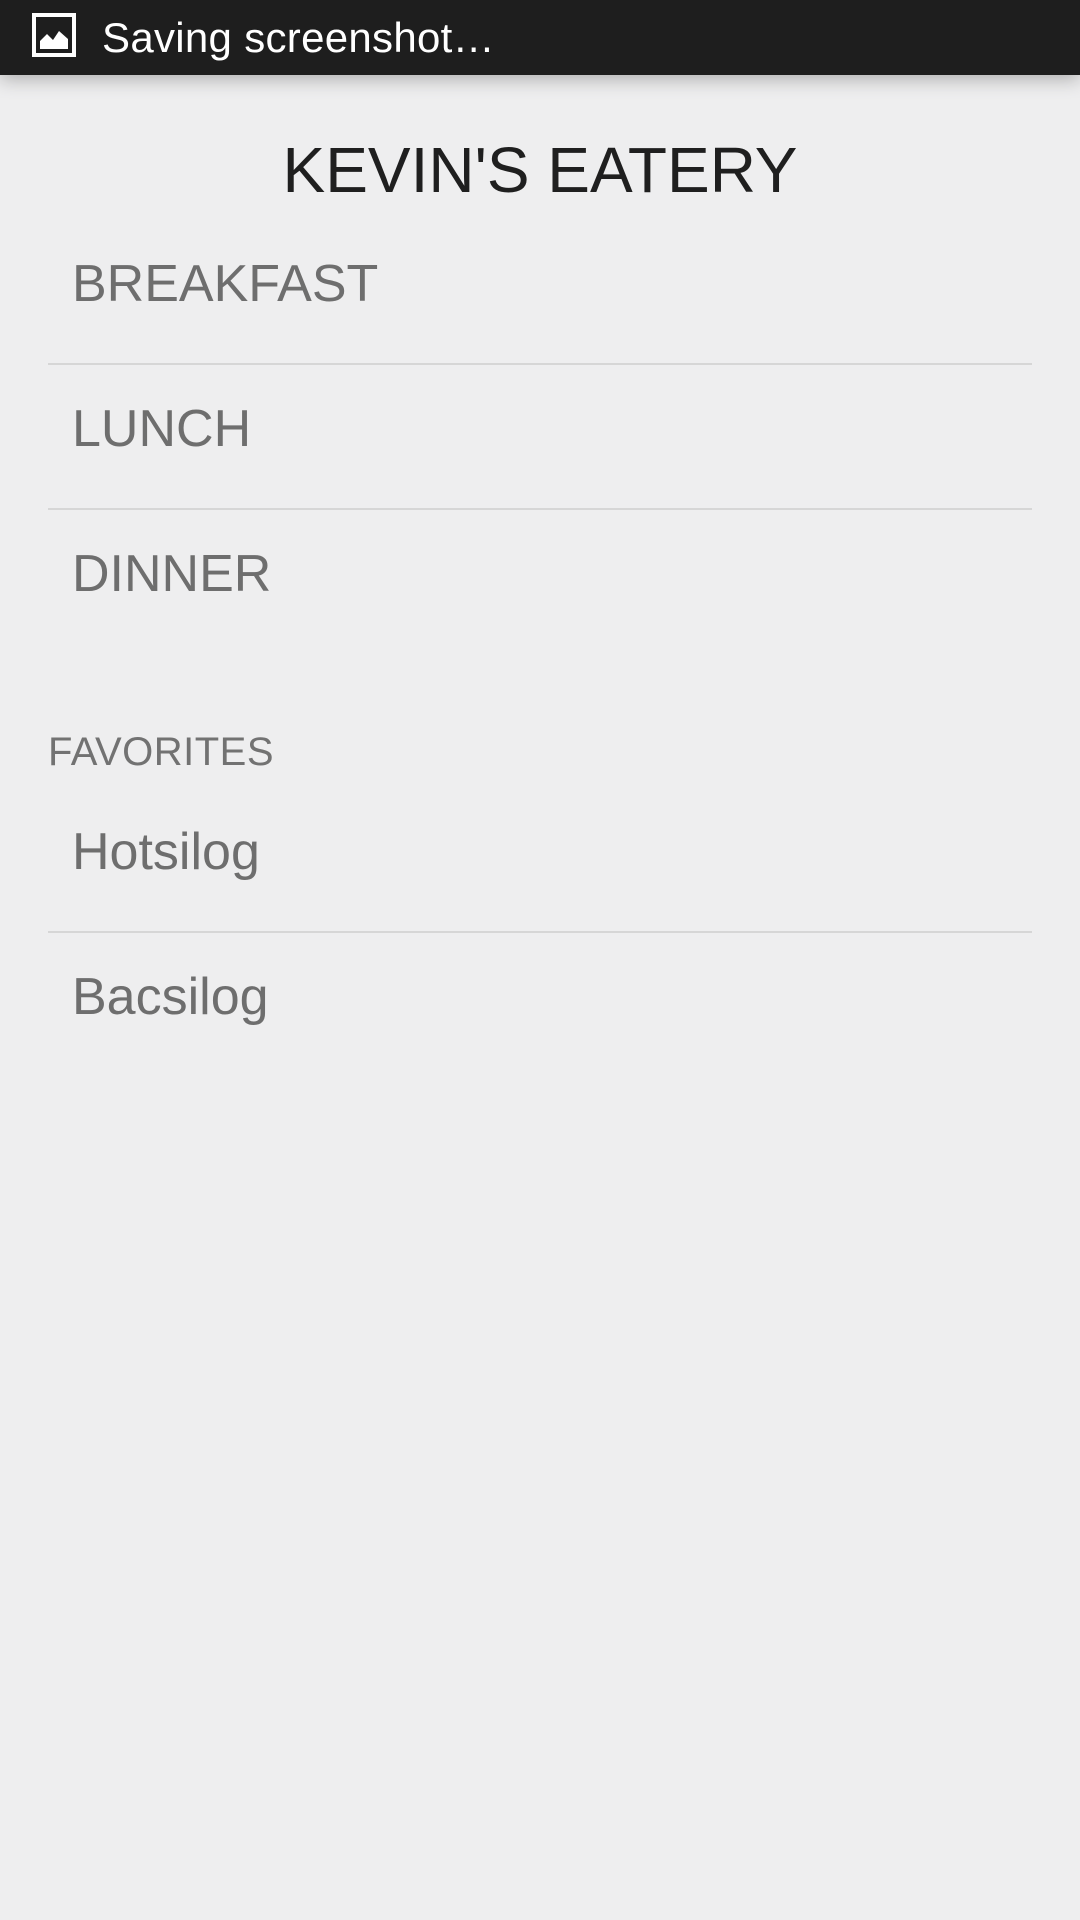  What do you see at coordinates (170, 997) in the screenshot?
I see `favorite-item-label: Bacsilog` at bounding box center [170, 997].